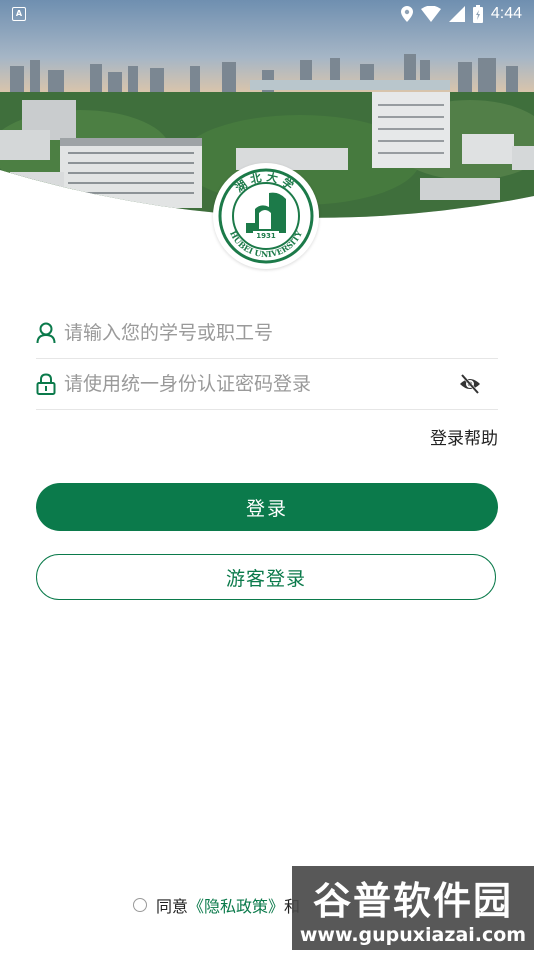 This screenshot has width=534, height=954. Describe the element at coordinates (456, 14) in the screenshot. I see `signal-icon` at that location.